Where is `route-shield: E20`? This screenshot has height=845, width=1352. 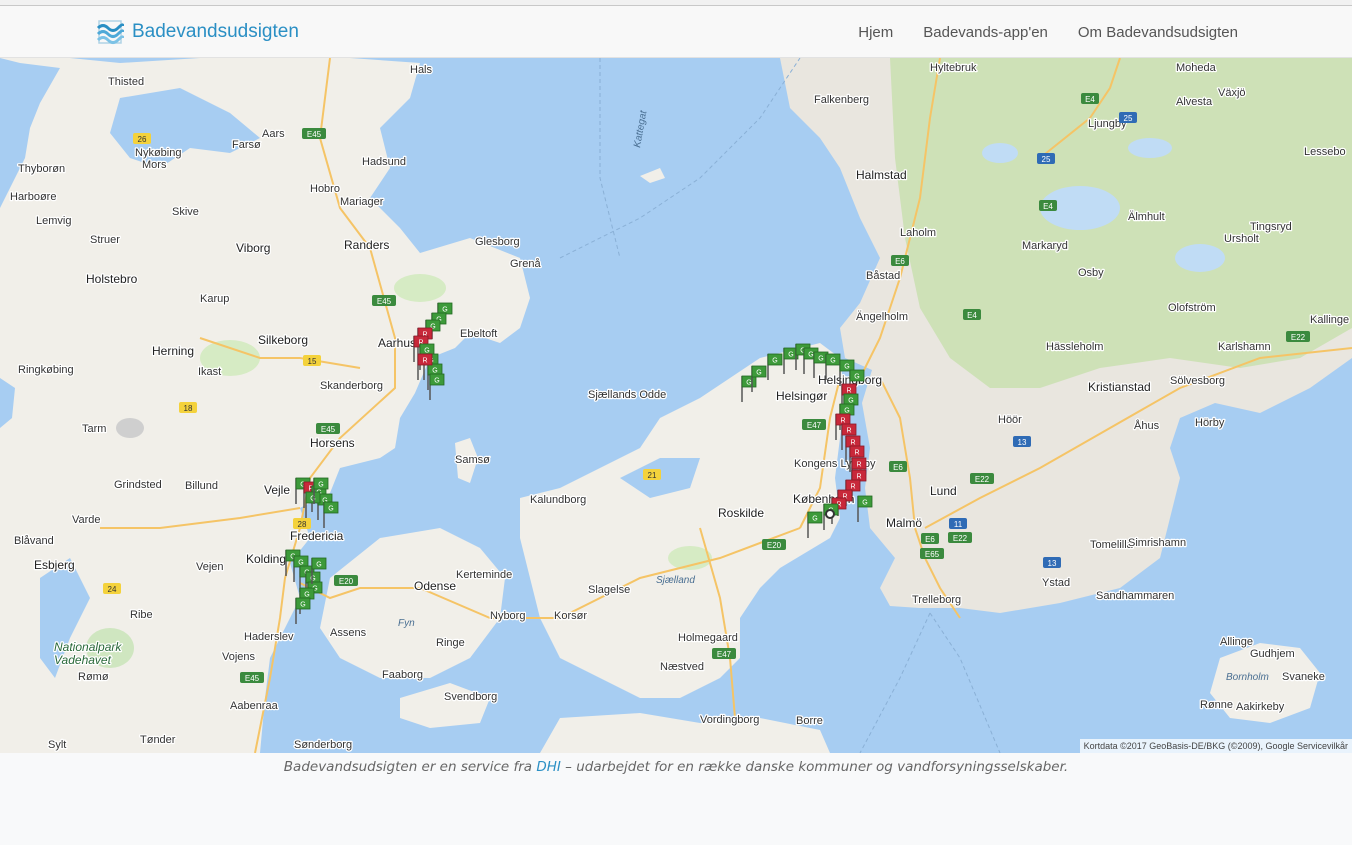 route-shield: E20 is located at coordinates (774, 544).